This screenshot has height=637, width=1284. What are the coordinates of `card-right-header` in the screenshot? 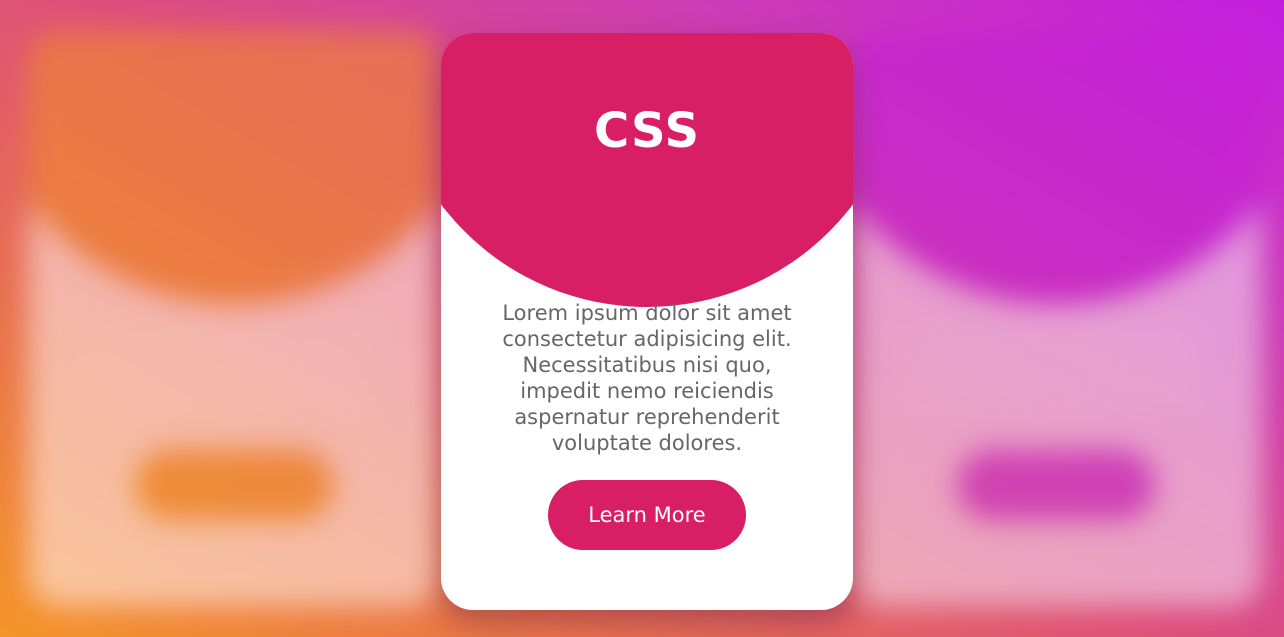 It's located at (1056, 167).